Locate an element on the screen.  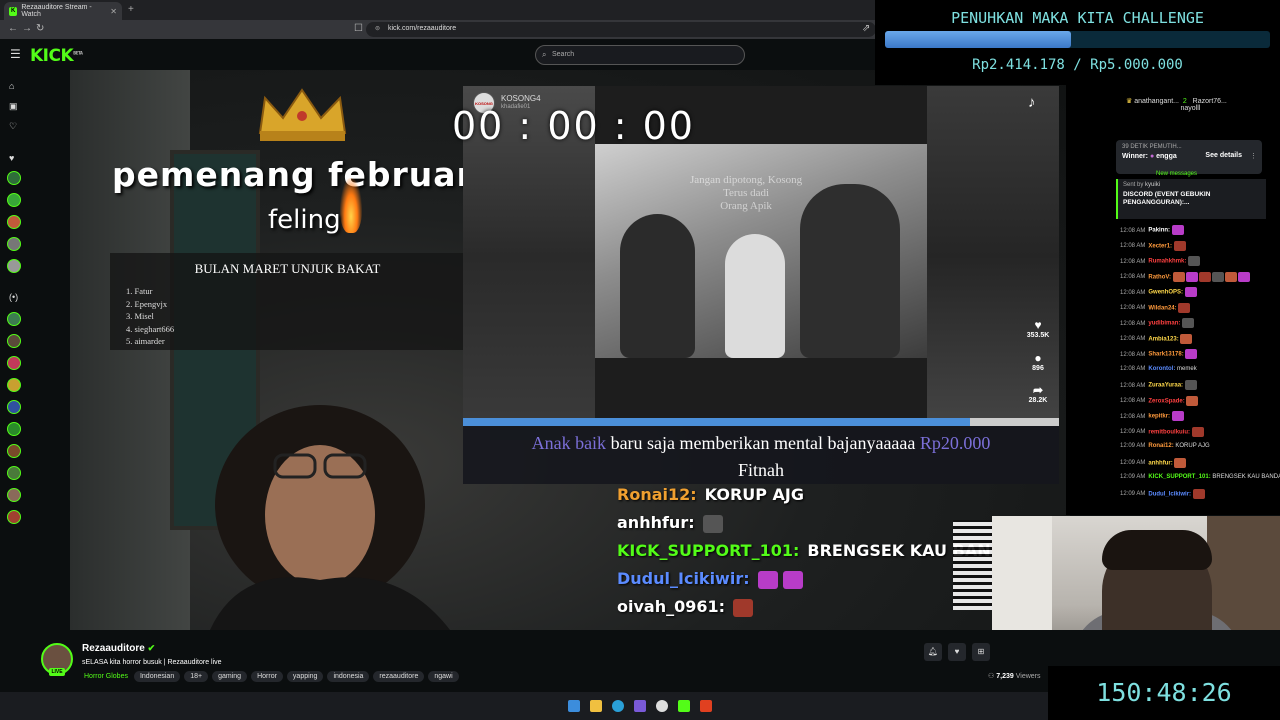
chat-message: 12:08 AM Wildan24: is located at coordinates (1200, 310).